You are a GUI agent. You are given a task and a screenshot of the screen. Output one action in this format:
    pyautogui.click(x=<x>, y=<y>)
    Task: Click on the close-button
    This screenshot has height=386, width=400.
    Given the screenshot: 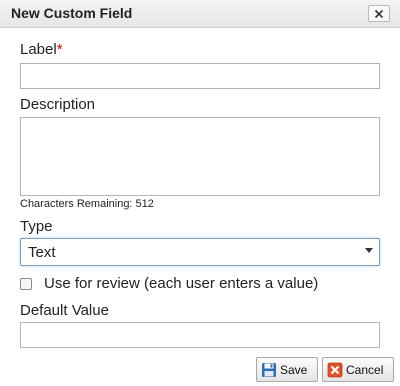 What is the action you would take?
    pyautogui.click(x=379, y=13)
    